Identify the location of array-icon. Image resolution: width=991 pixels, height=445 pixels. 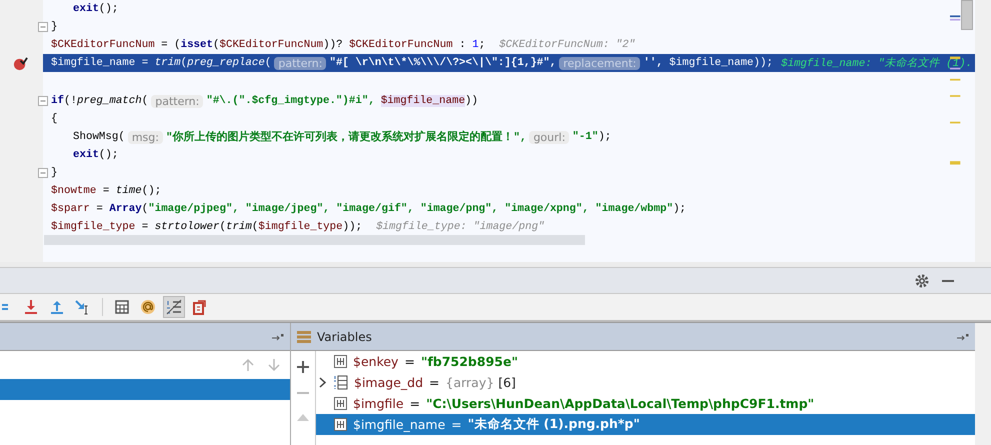
(341, 382).